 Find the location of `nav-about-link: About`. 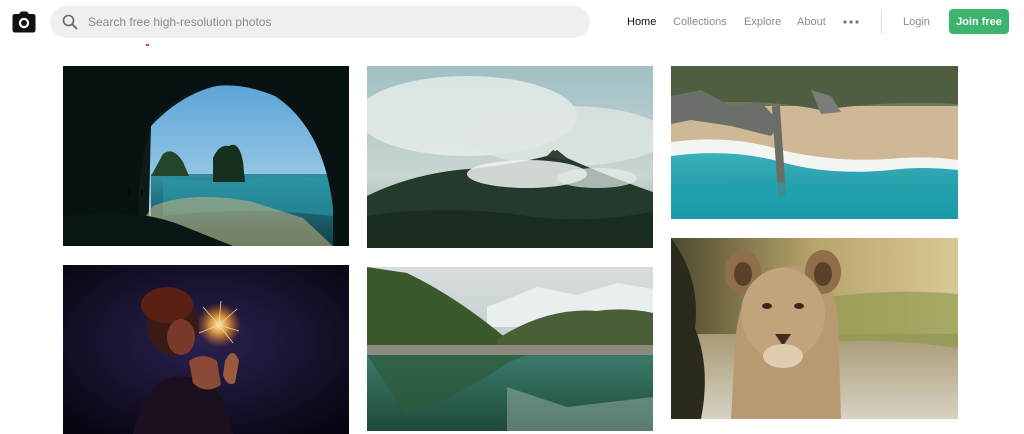

nav-about-link: About is located at coordinates (811, 22).